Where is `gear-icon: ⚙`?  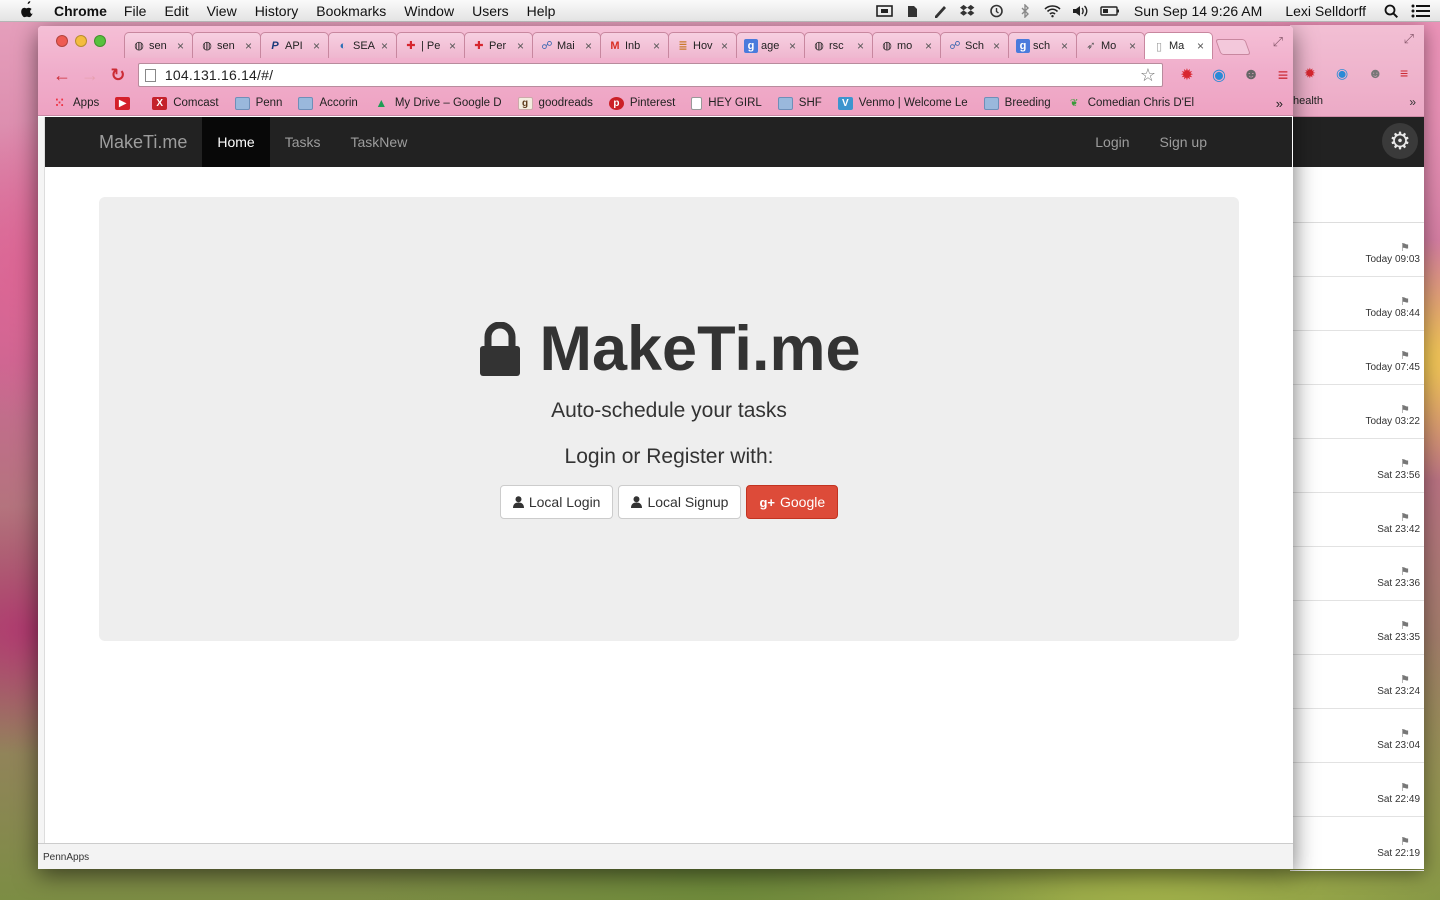 gear-icon: ⚙ is located at coordinates (1400, 141).